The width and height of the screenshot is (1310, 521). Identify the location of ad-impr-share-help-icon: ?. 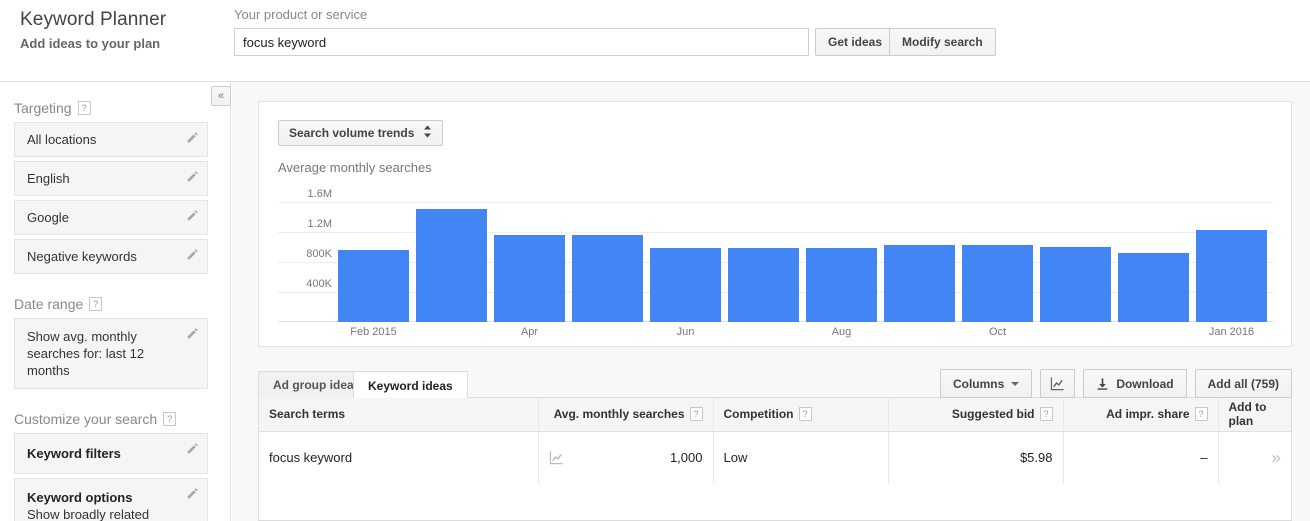
(1201, 414).